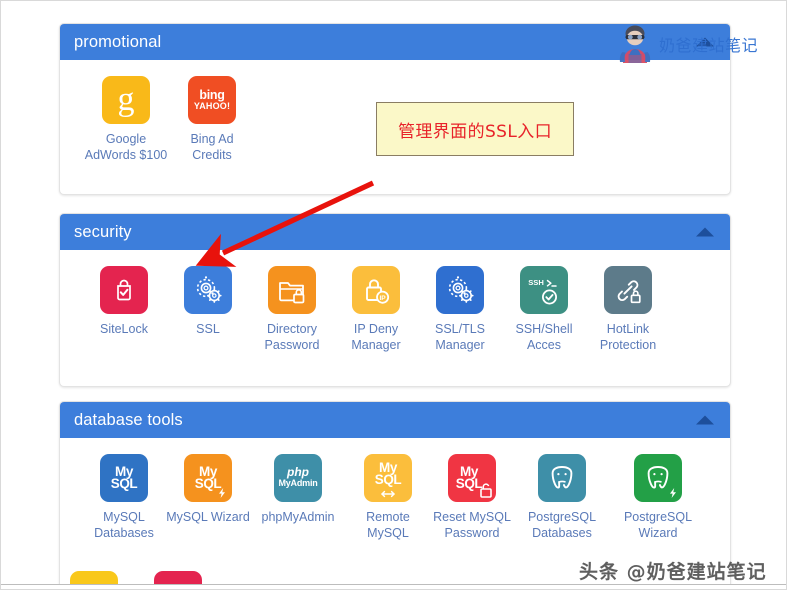 The width and height of the screenshot is (787, 590). What do you see at coordinates (124, 329) in the screenshot?
I see `app-tile-label: SiteLock` at bounding box center [124, 329].